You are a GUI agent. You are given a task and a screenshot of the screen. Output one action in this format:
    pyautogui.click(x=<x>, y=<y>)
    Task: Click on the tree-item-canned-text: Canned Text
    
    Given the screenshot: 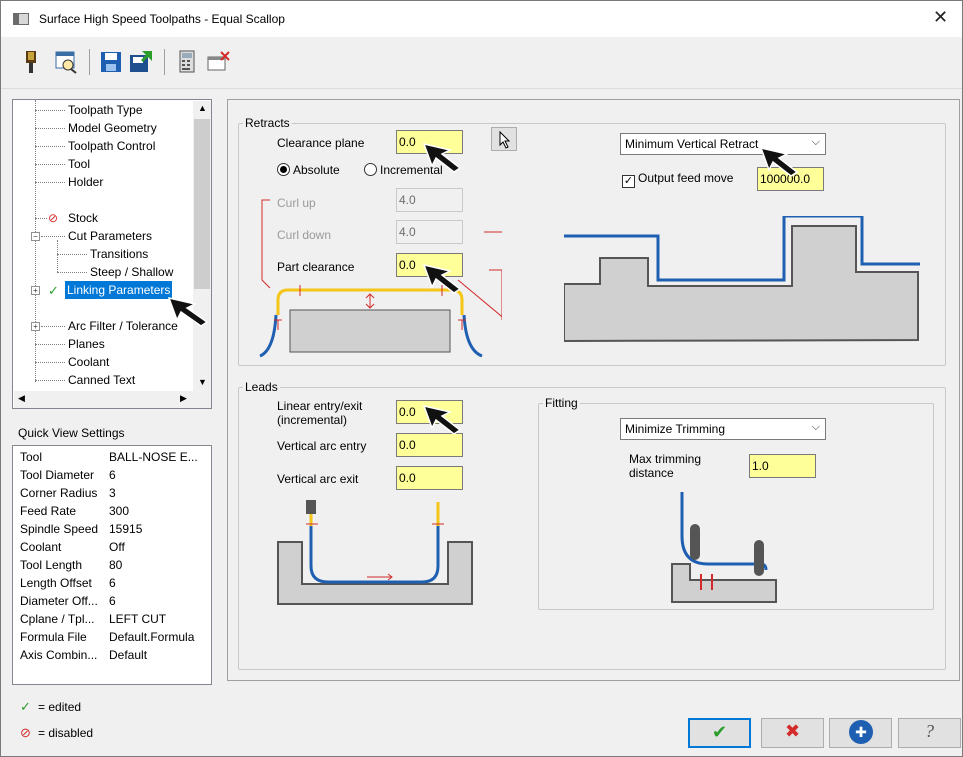 What is the action you would take?
    pyautogui.click(x=101, y=380)
    